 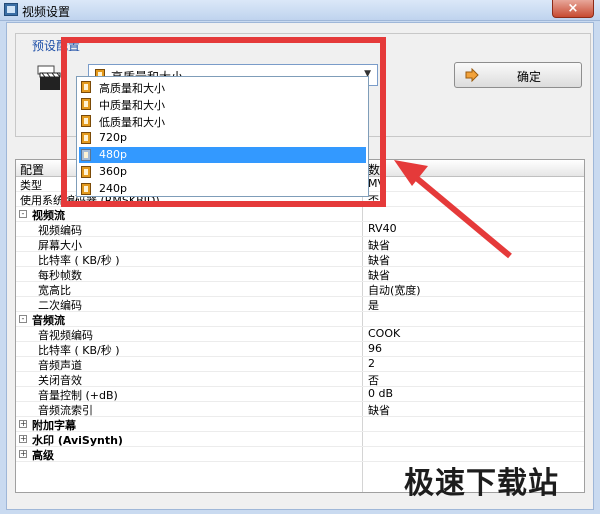 What do you see at coordinates (453, 209) in the screenshot?
I see `annotation-arrow-icon` at bounding box center [453, 209].